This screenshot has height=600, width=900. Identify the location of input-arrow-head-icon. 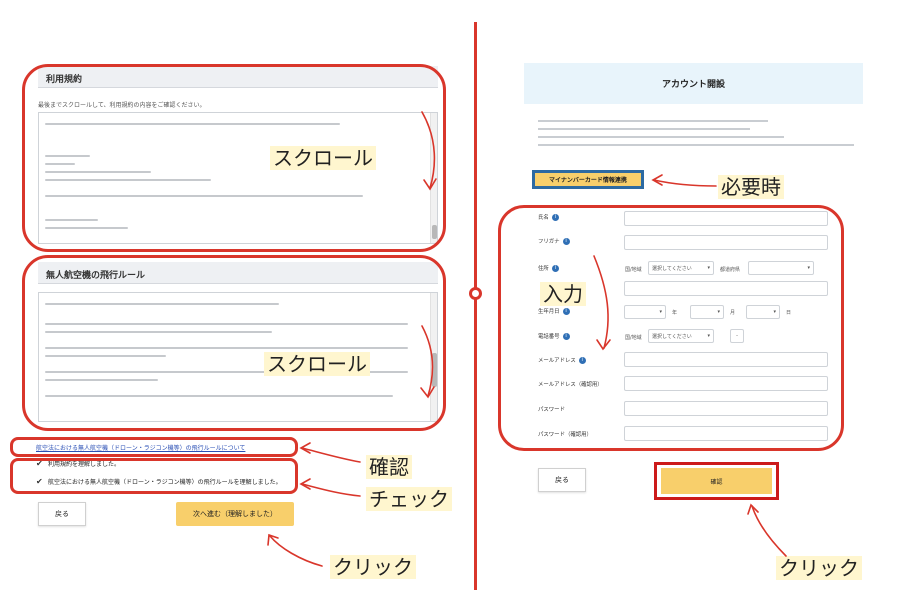
(603, 345).